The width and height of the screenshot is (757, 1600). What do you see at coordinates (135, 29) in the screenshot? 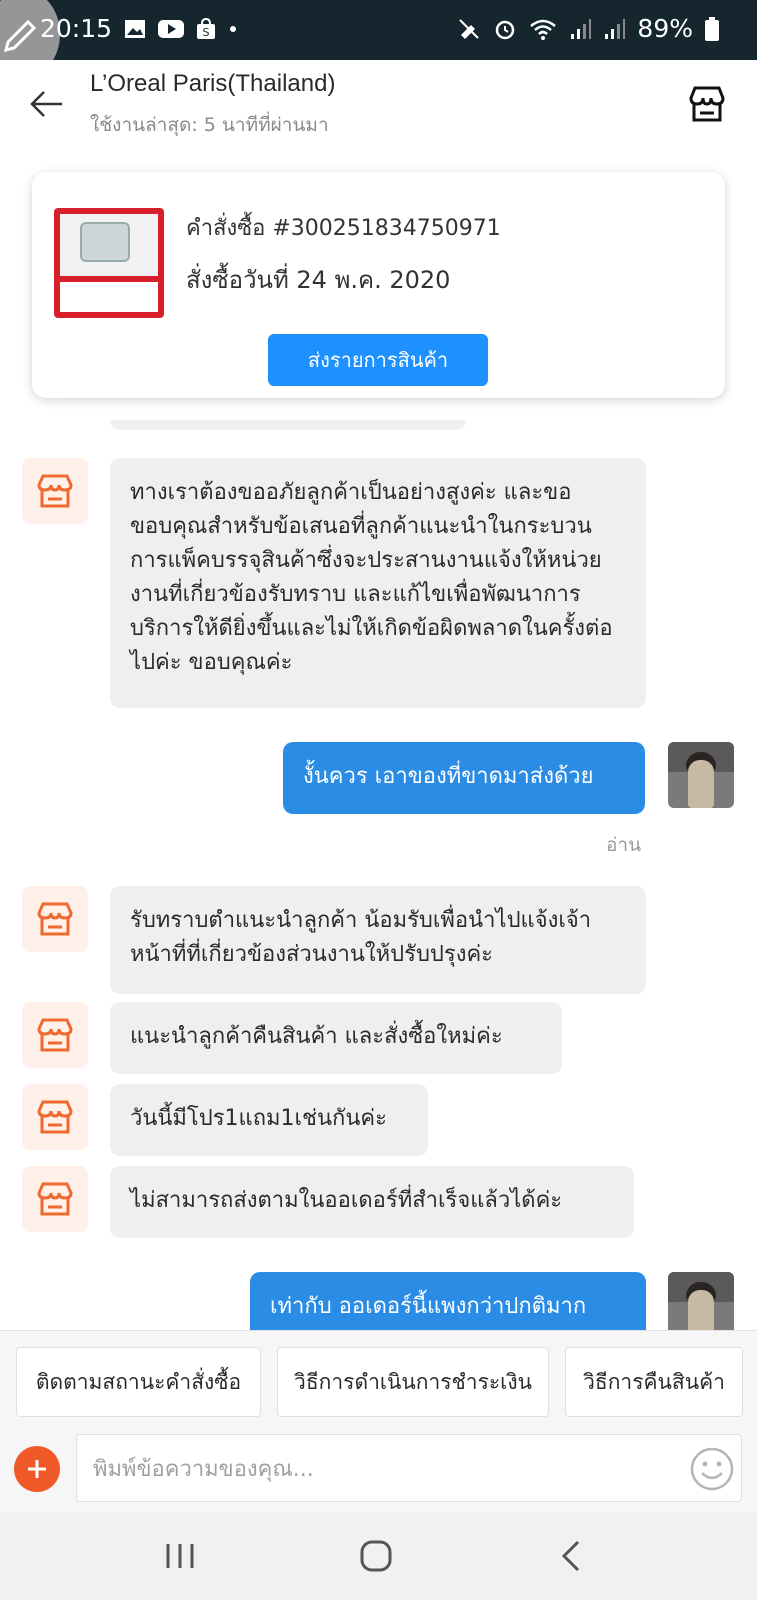
I see `gallery-icon` at bounding box center [135, 29].